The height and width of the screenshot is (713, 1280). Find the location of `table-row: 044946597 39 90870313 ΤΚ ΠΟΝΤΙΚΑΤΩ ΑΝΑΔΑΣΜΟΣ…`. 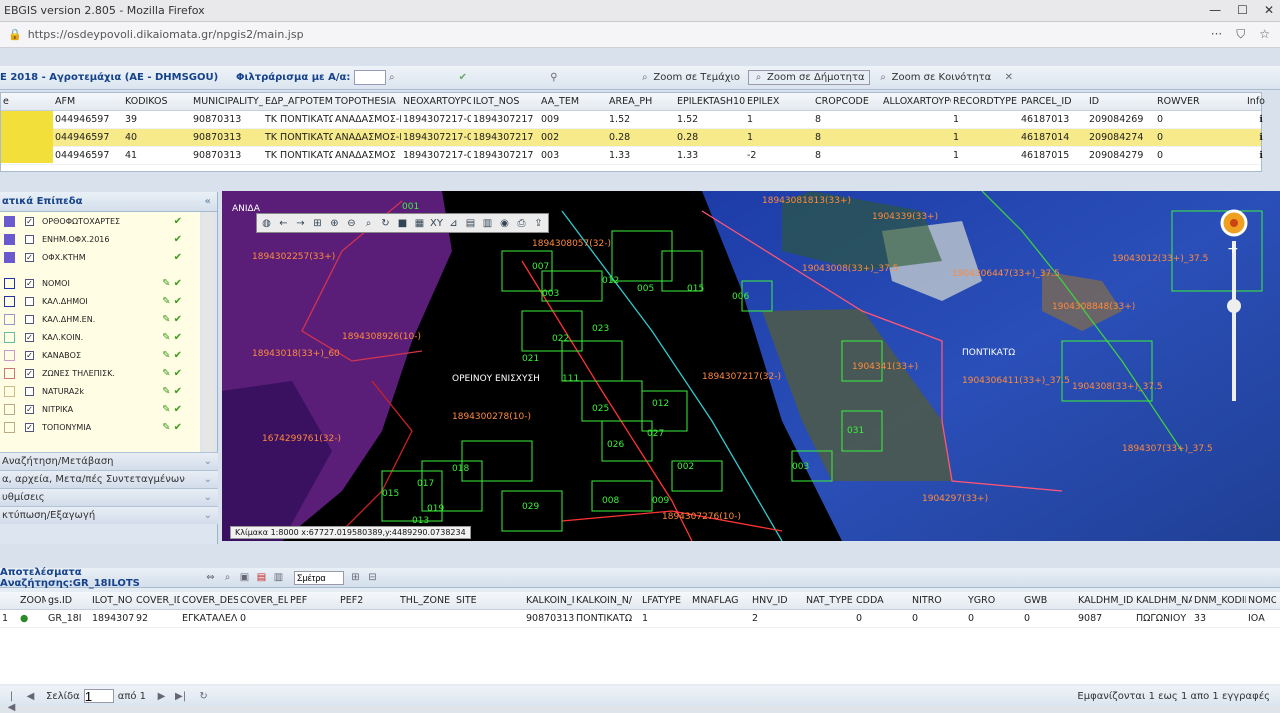

table-row: 044946597 39 90870313 ΤΚ ΠΟΝΤΙΚΑΤΩ ΑΝΑΔΑΣΜΟΣ… is located at coordinates (632, 120).